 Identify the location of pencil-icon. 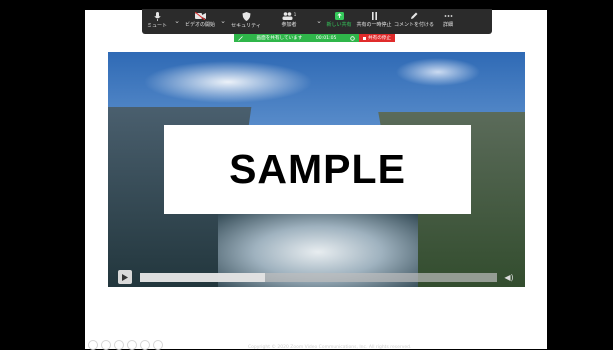
(414, 15).